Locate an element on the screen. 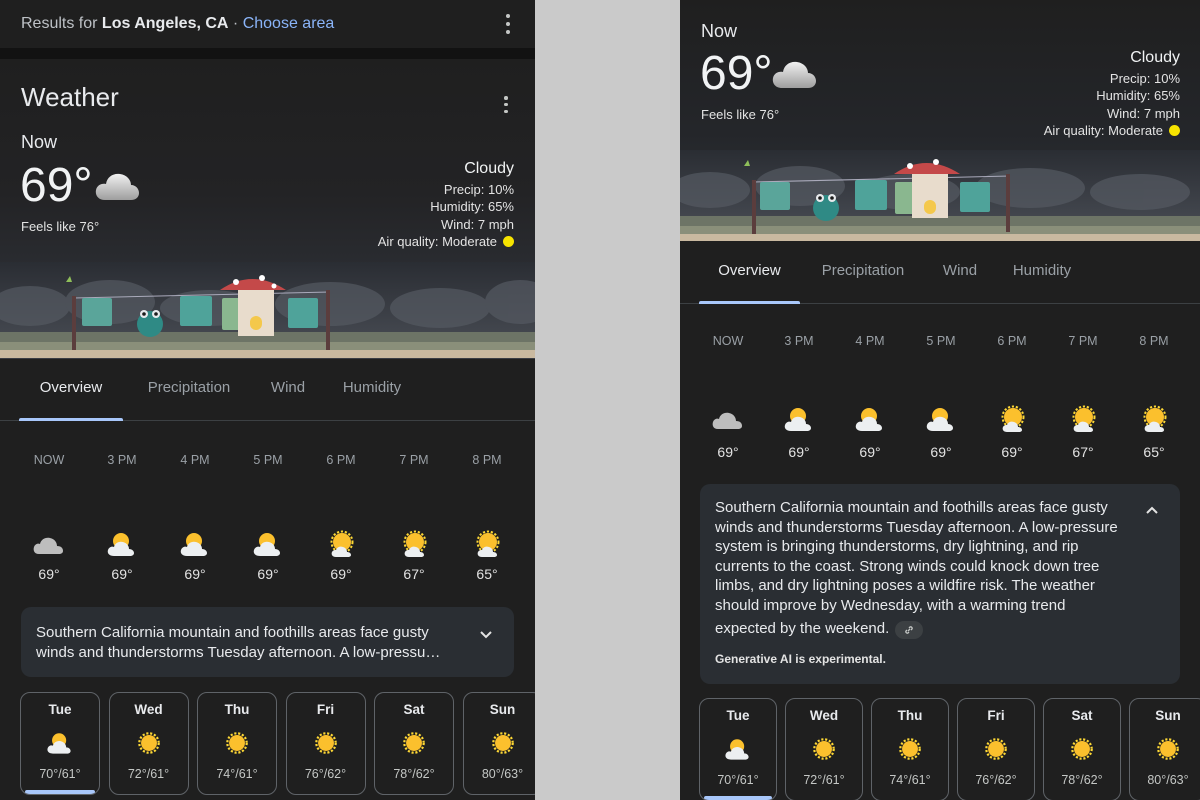 Image resolution: width=1200 pixels, height=800 pixels. wind-value: Wind: 7 mph is located at coordinates (1143, 113).